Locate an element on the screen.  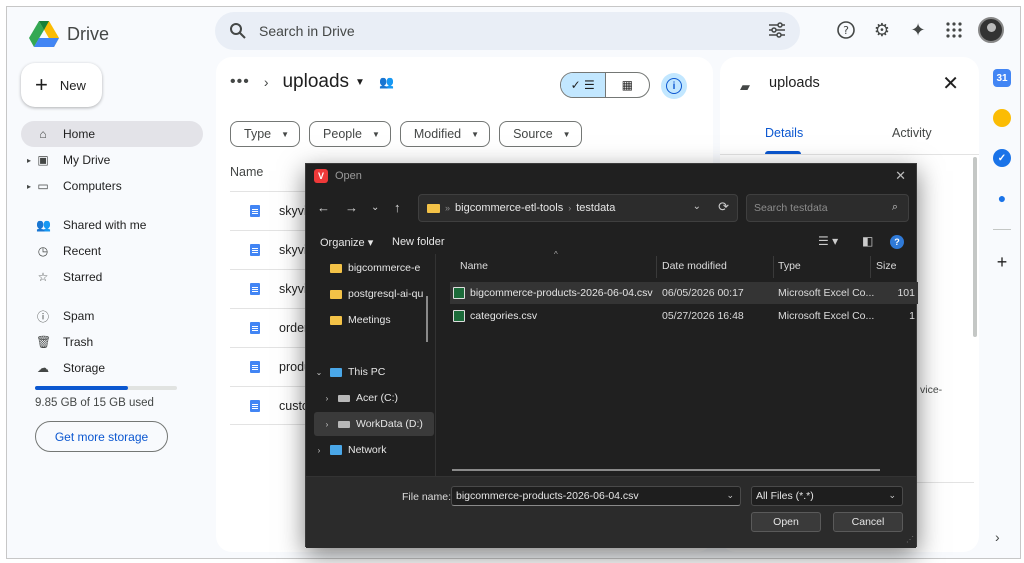
apps-grid-icon is located at coordinates (954, 30).